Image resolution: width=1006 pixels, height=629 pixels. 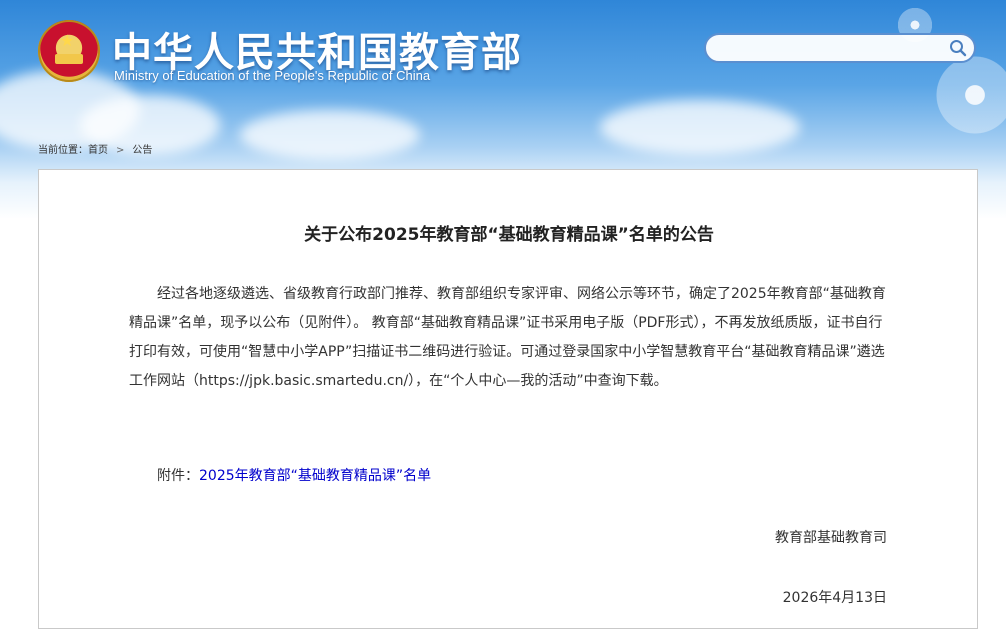 I want to click on article-signature: 教育部基础教育司, so click(x=831, y=538).